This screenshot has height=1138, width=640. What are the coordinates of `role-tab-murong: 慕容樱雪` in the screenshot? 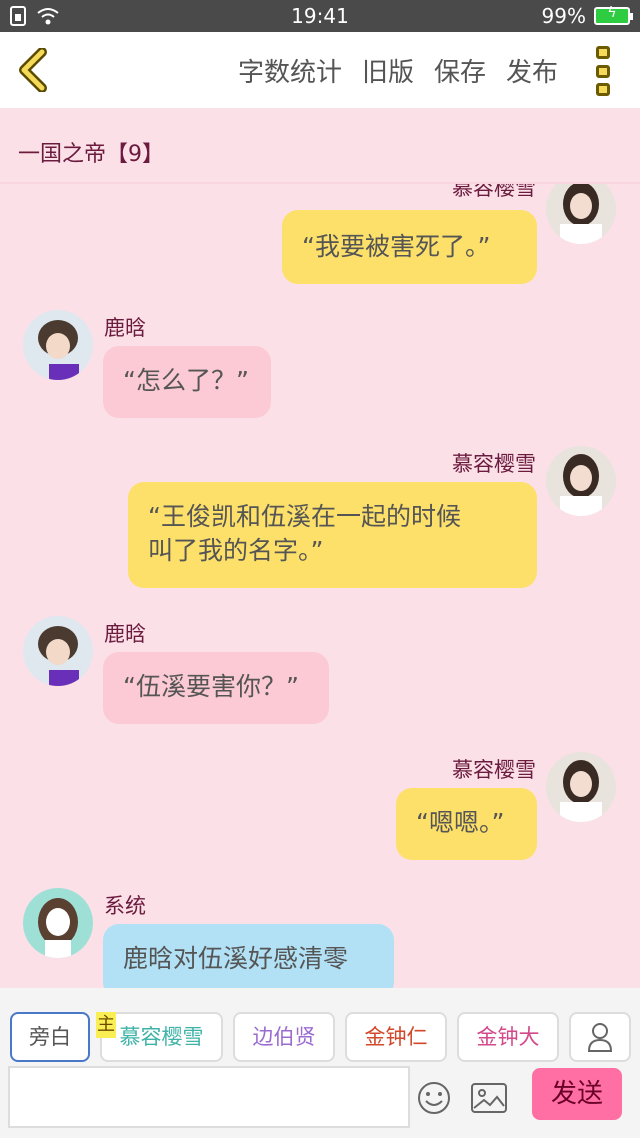 It's located at (161, 1037).